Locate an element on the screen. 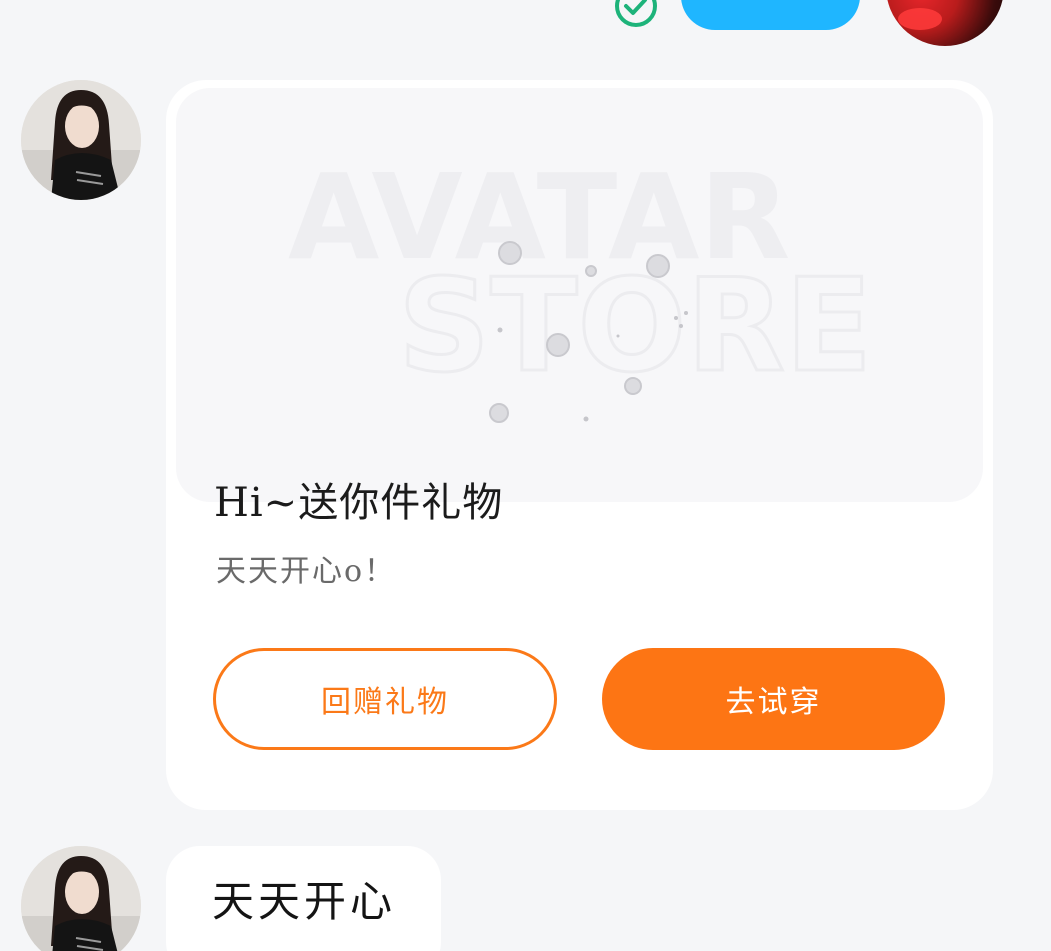 The image size is (1051, 951). return-gift-button: 回赠礼物 is located at coordinates (385, 699).